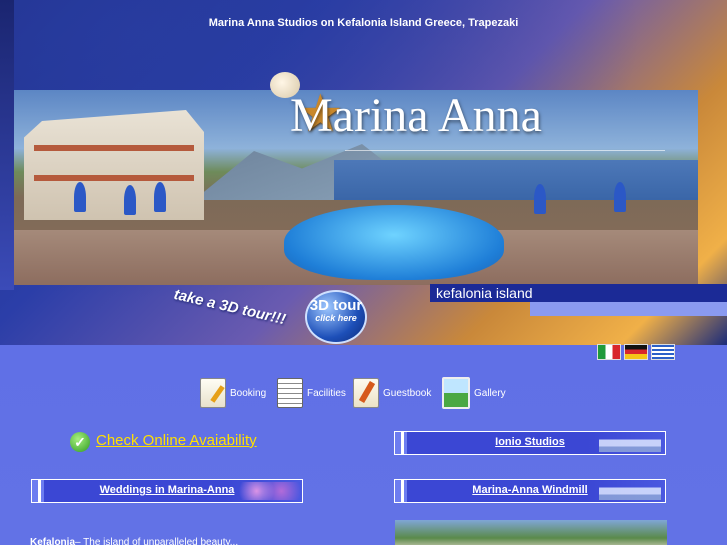  I want to click on banner-left-strip, so click(7, 145).